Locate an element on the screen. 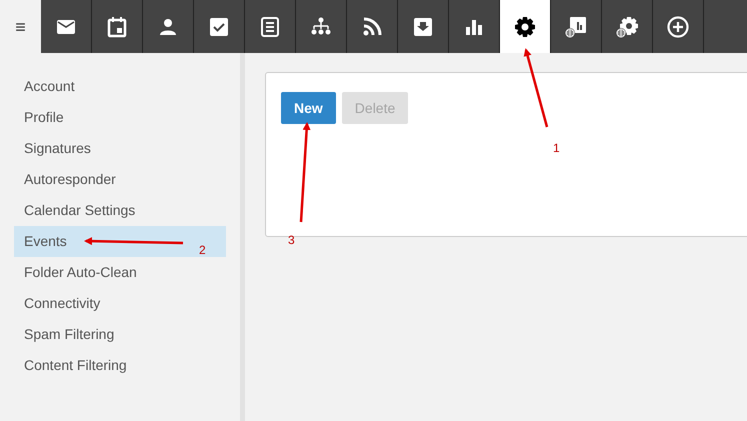  sidebar-item: Connectivity is located at coordinates (120, 303).